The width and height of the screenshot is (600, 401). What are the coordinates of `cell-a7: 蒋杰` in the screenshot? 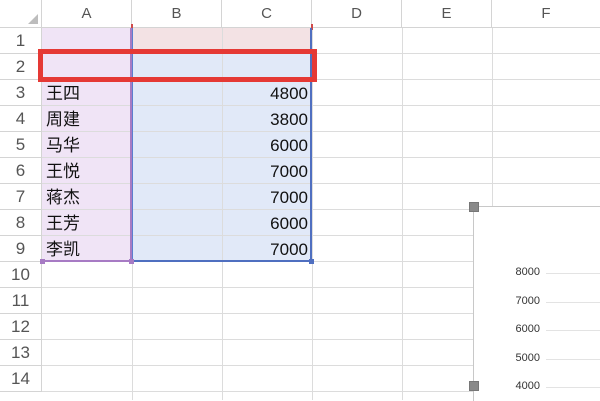 It's located at (88, 198).